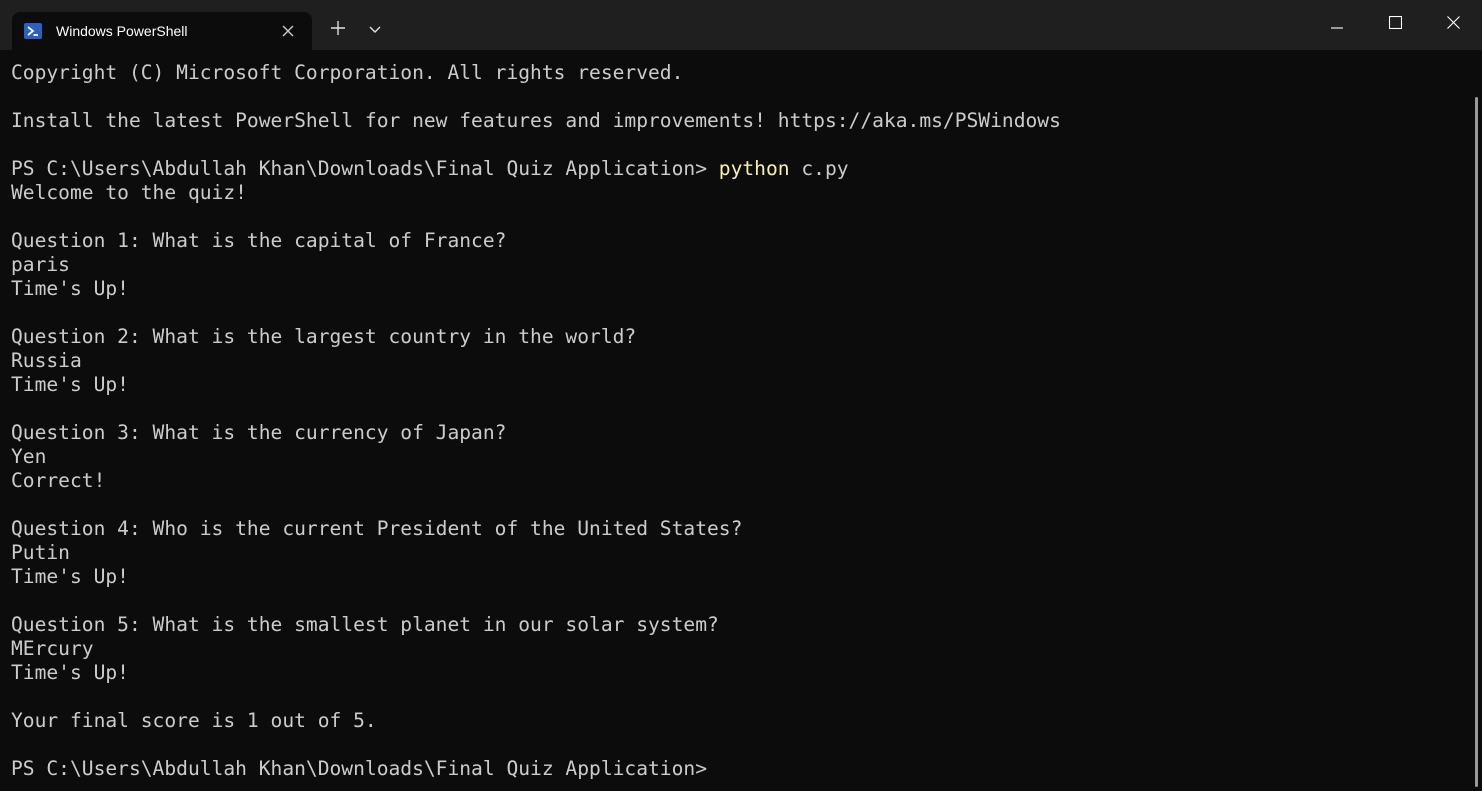 The image size is (1482, 791). Describe the element at coordinates (194, 720) in the screenshot. I see `terminal-line: Your final score is 1 out of 5.` at that location.